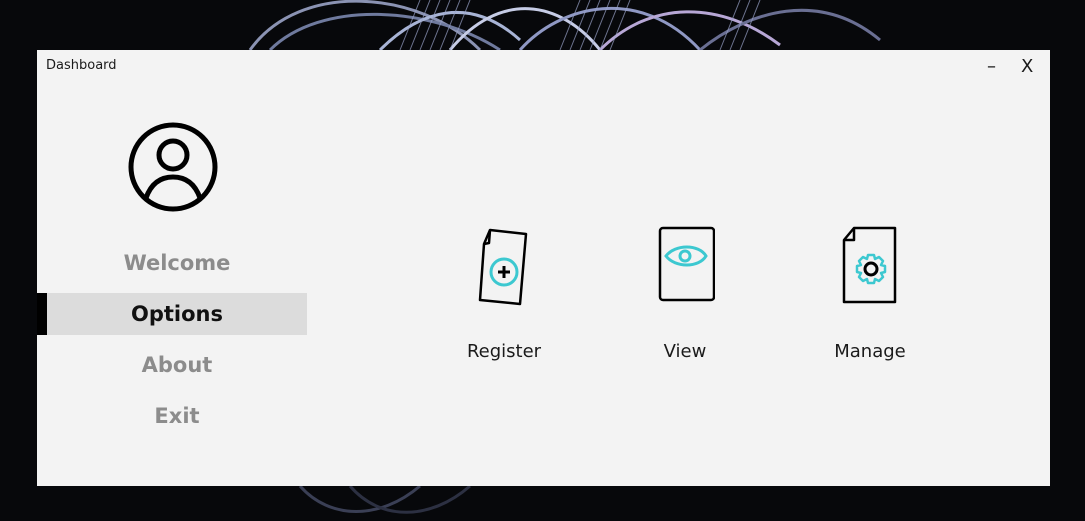 The height and width of the screenshot is (521, 1085). What do you see at coordinates (685, 351) in the screenshot?
I see `view-label: View` at bounding box center [685, 351].